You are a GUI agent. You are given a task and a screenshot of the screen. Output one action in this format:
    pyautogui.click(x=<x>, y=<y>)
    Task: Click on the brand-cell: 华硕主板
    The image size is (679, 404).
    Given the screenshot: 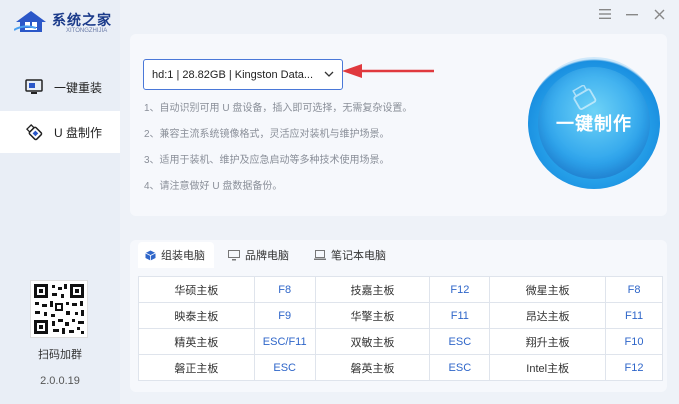 What is the action you would take?
    pyautogui.click(x=196, y=289)
    